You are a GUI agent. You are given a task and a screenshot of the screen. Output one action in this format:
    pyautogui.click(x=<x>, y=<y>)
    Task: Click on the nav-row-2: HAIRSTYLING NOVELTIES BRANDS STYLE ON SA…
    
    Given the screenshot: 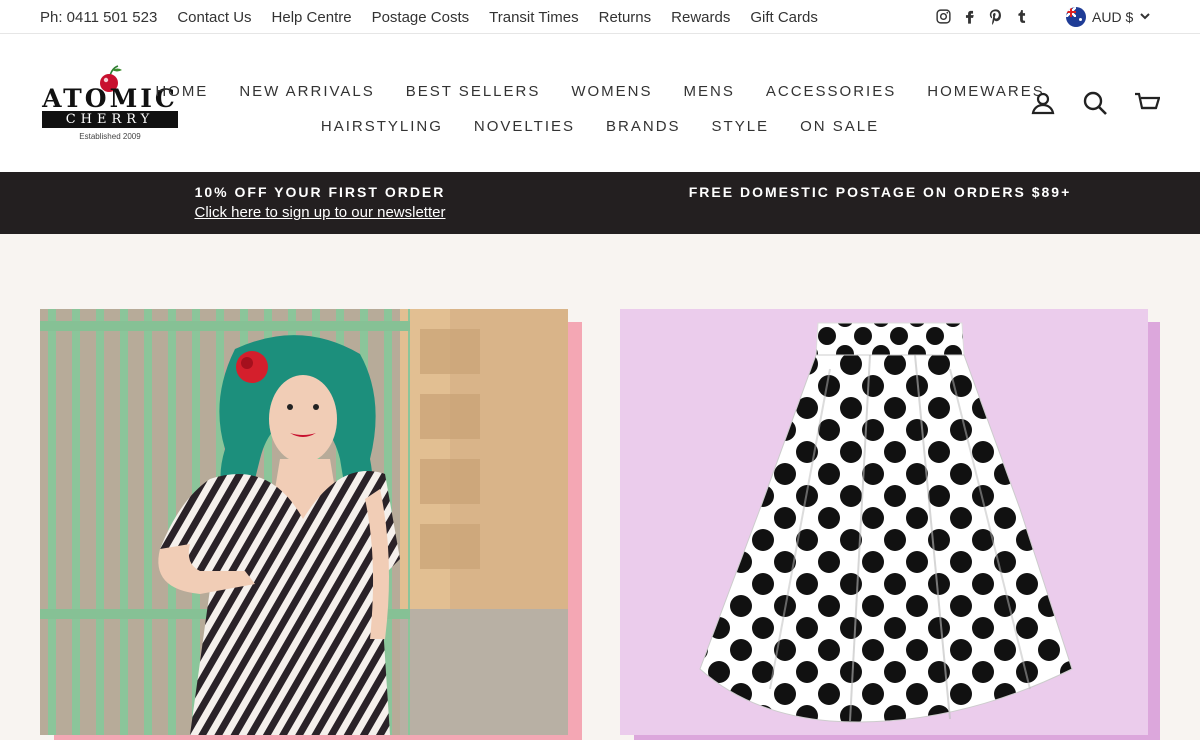 What is the action you would take?
    pyautogui.click(x=600, y=126)
    